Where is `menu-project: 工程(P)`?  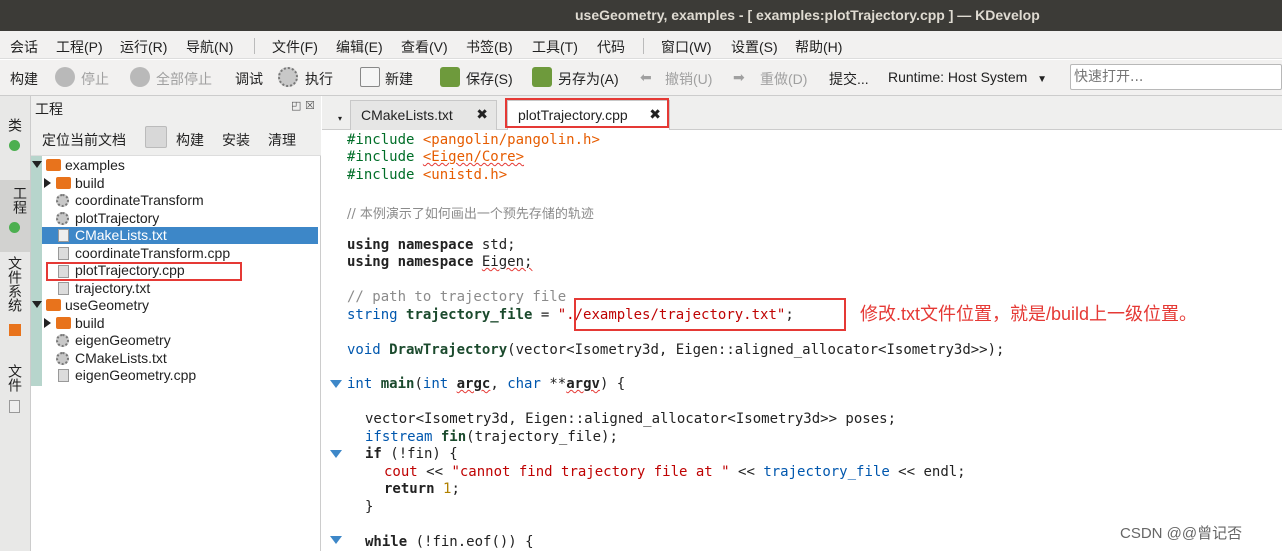 menu-project: 工程(P) is located at coordinates (79, 47).